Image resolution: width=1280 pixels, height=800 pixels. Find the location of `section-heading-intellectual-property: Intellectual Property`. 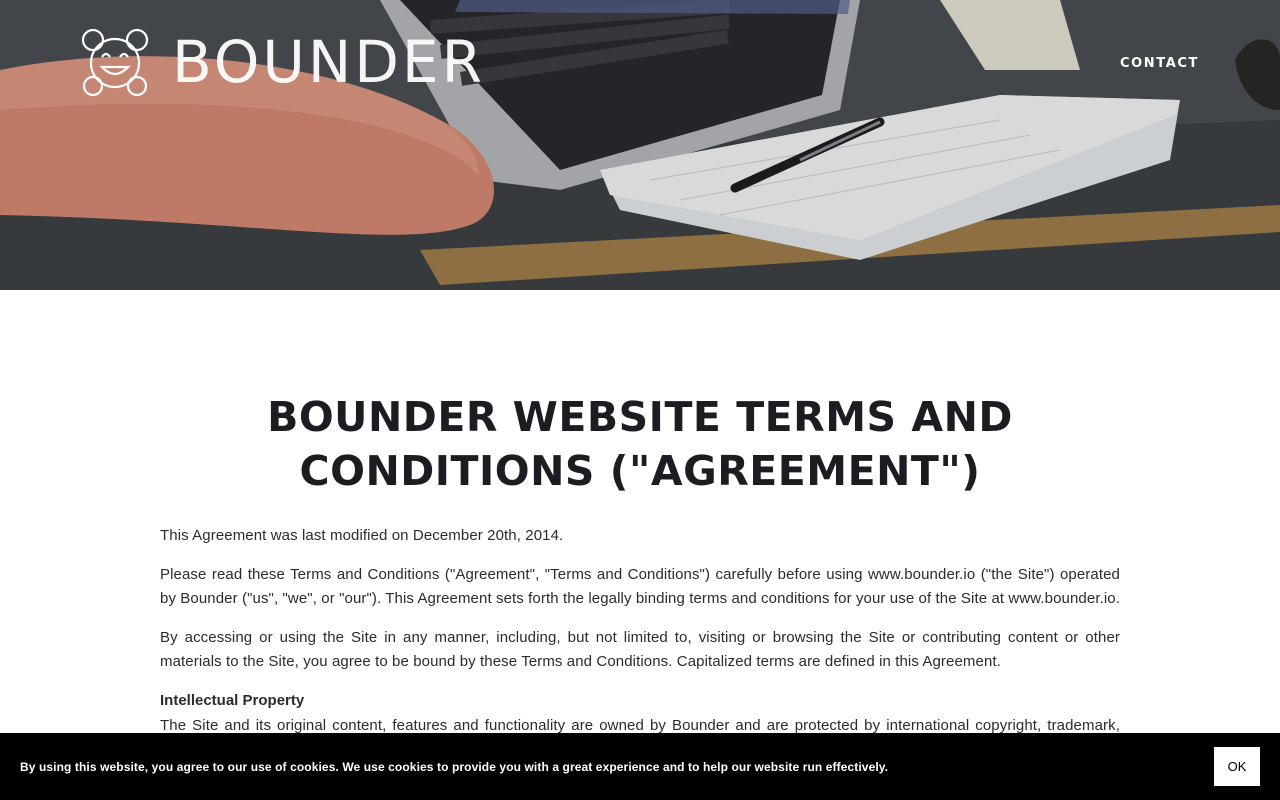

section-heading-intellectual-property: Intellectual Property is located at coordinates (232, 700).